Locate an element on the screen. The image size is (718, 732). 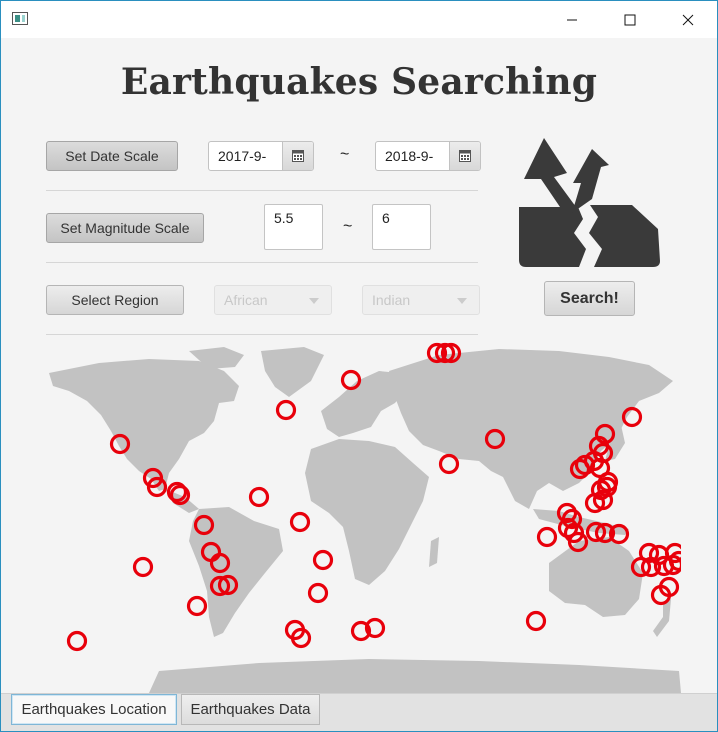
page-title: Earthquakes Searching is located at coordinates (359, 82).